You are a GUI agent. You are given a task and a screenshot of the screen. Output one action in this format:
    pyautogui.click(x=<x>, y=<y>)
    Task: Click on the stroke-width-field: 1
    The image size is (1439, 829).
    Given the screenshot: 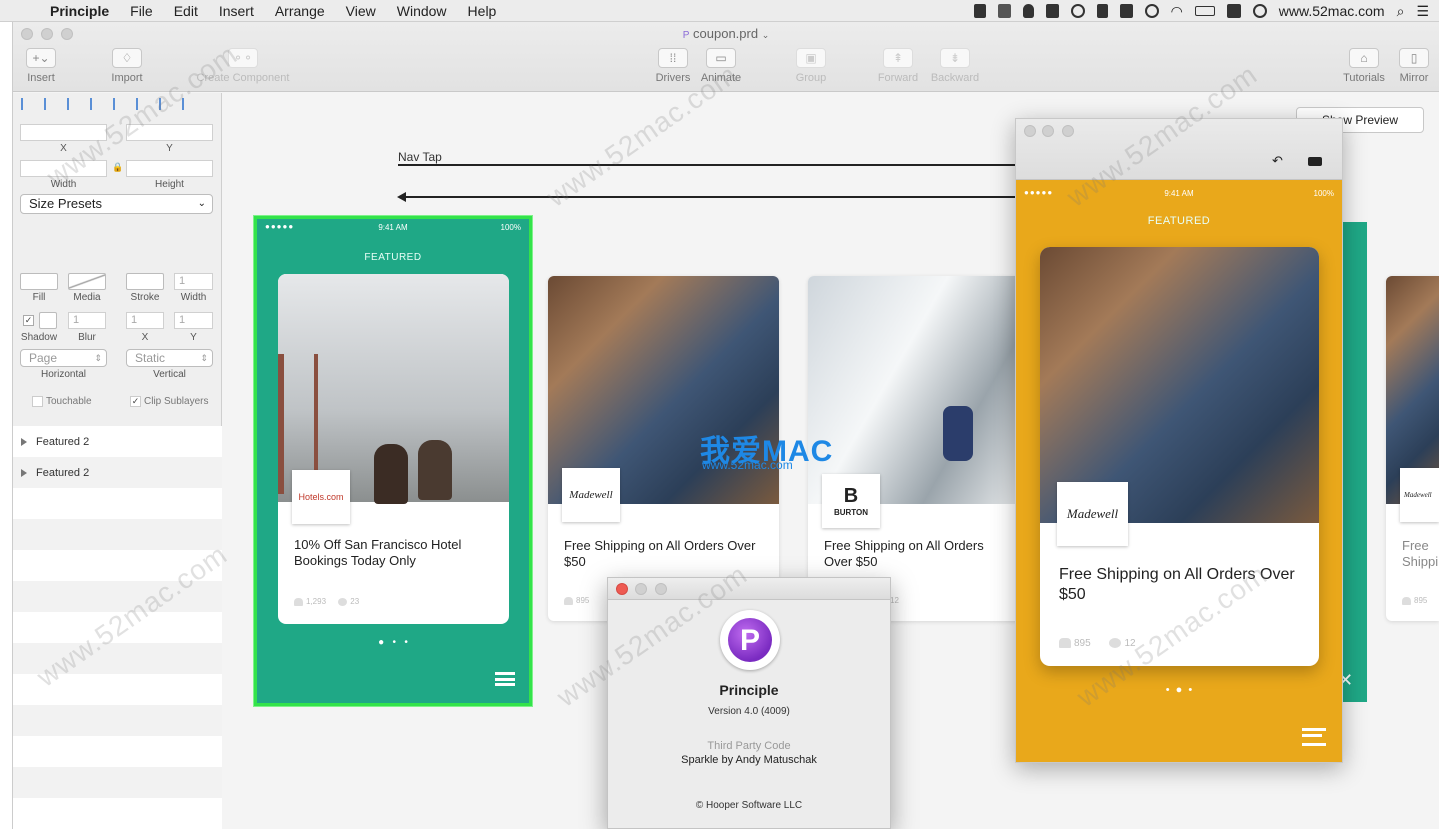 What is the action you would take?
    pyautogui.click(x=193, y=281)
    